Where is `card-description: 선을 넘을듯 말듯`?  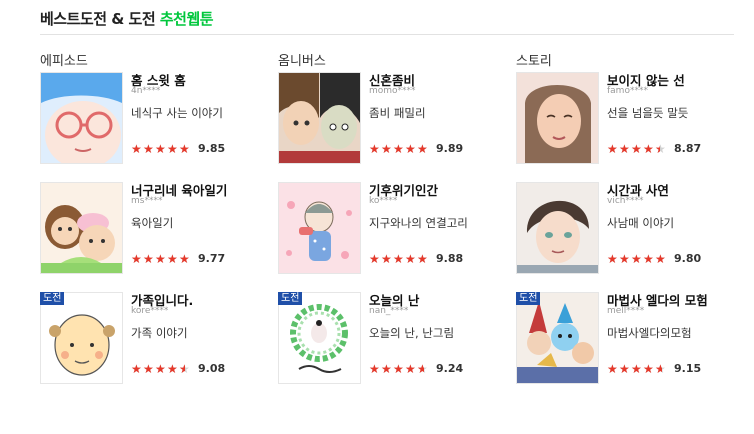 card-description: 선을 넘을듯 말듯 is located at coordinates (648, 113).